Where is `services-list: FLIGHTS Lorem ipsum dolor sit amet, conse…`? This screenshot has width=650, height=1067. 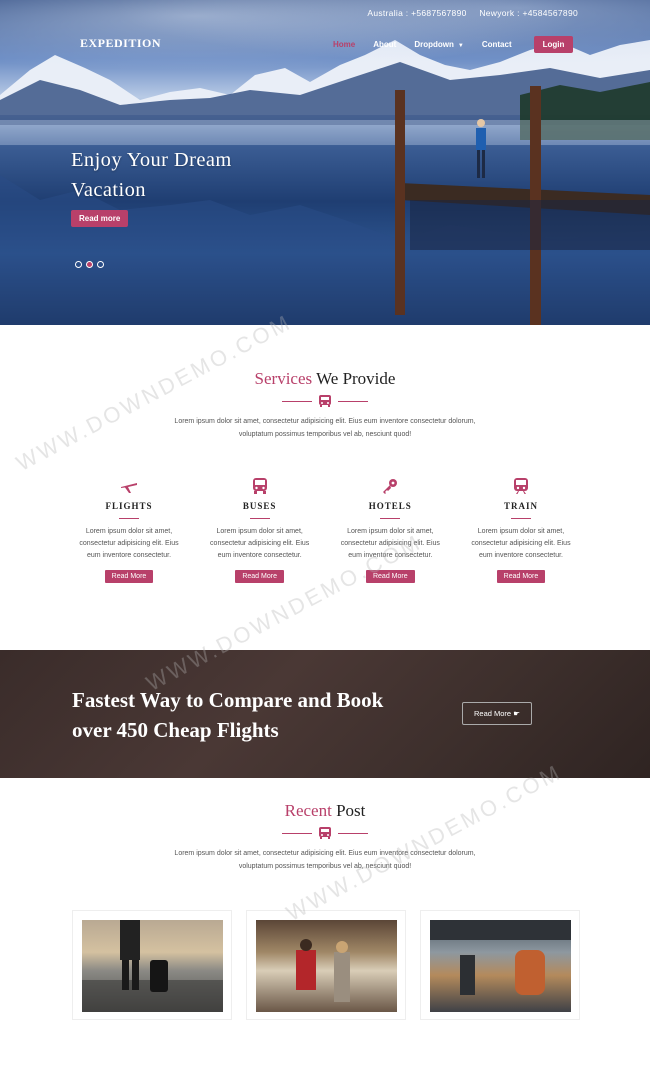 services-list: FLIGHTS Lorem ipsum dolor sit amet, conse… is located at coordinates (325, 529).